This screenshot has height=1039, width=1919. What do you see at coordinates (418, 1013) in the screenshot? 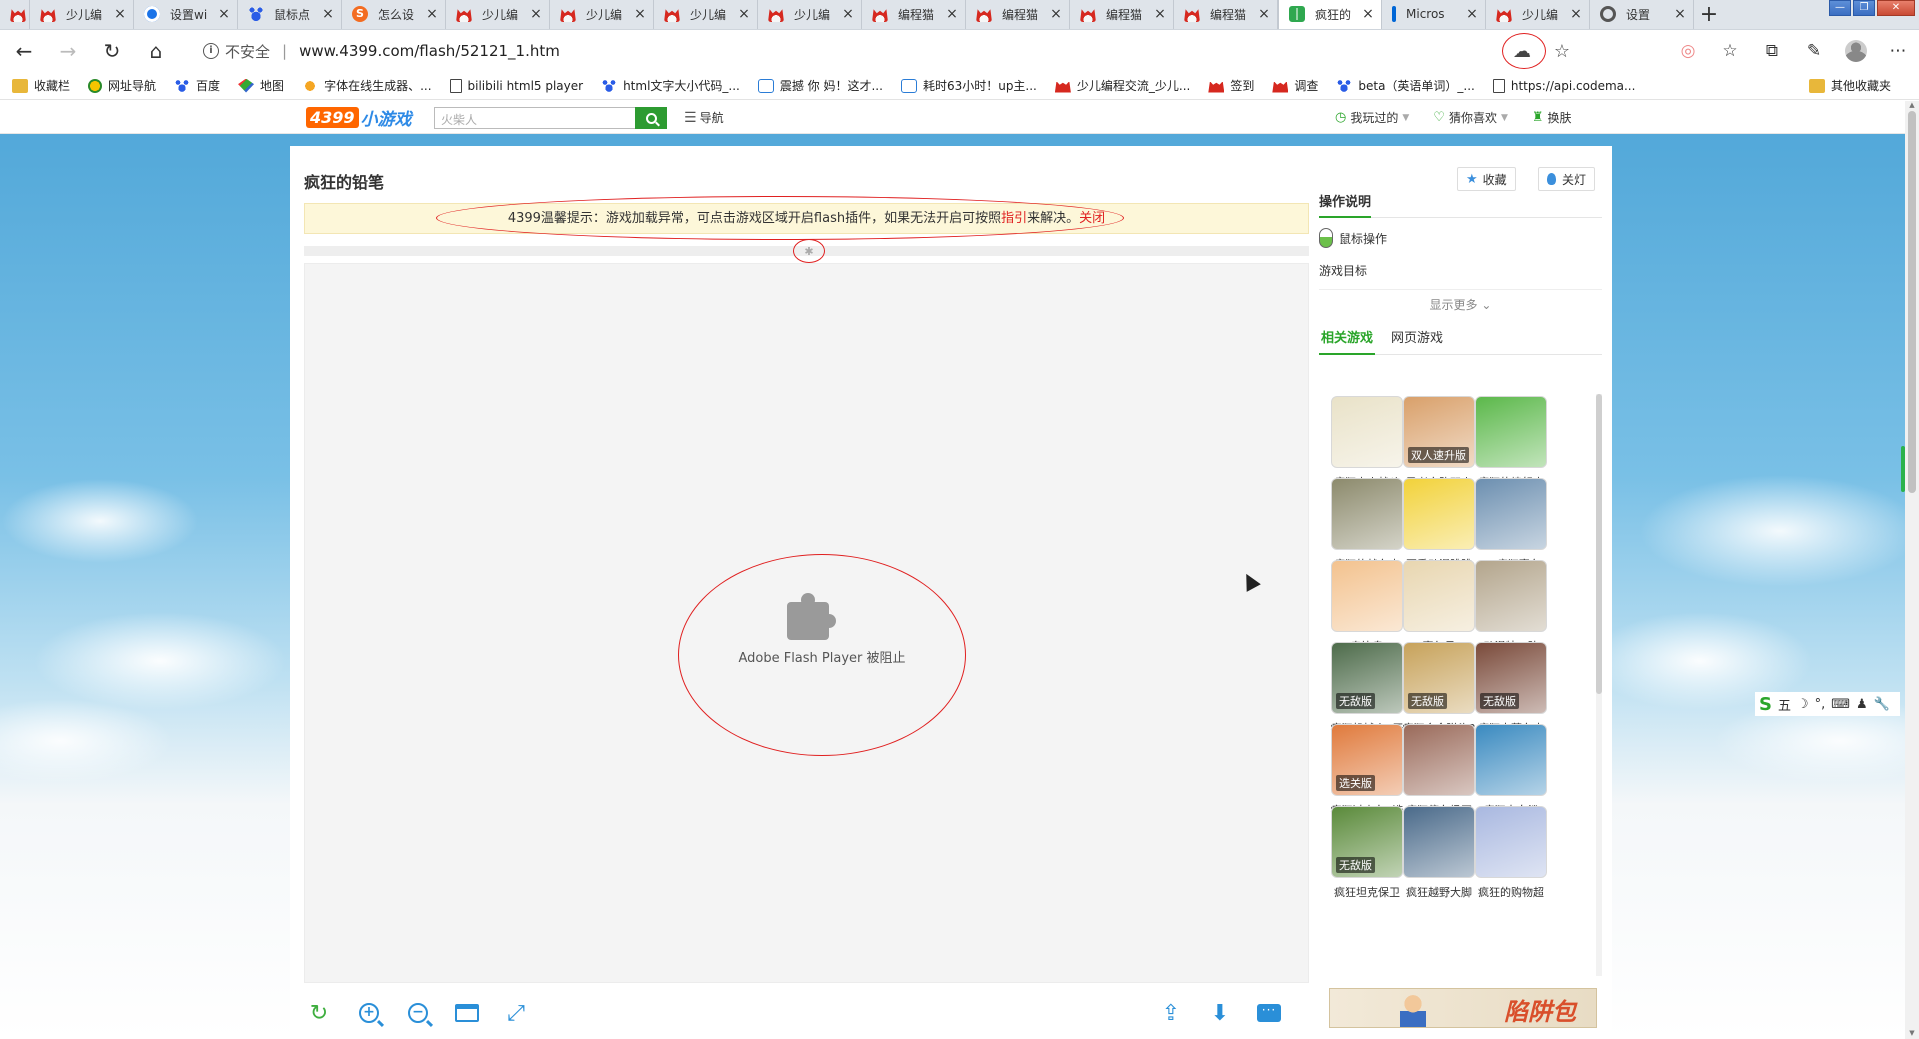
I see `zoom-out-icon: −` at bounding box center [418, 1013].